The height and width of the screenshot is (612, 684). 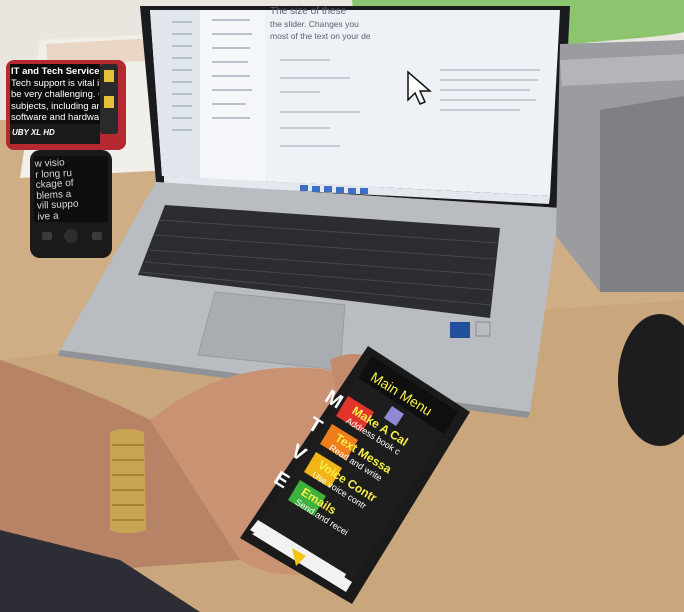 What do you see at coordinates (314, 24) in the screenshot?
I see `laptop-line: the slider. Changes you` at bounding box center [314, 24].